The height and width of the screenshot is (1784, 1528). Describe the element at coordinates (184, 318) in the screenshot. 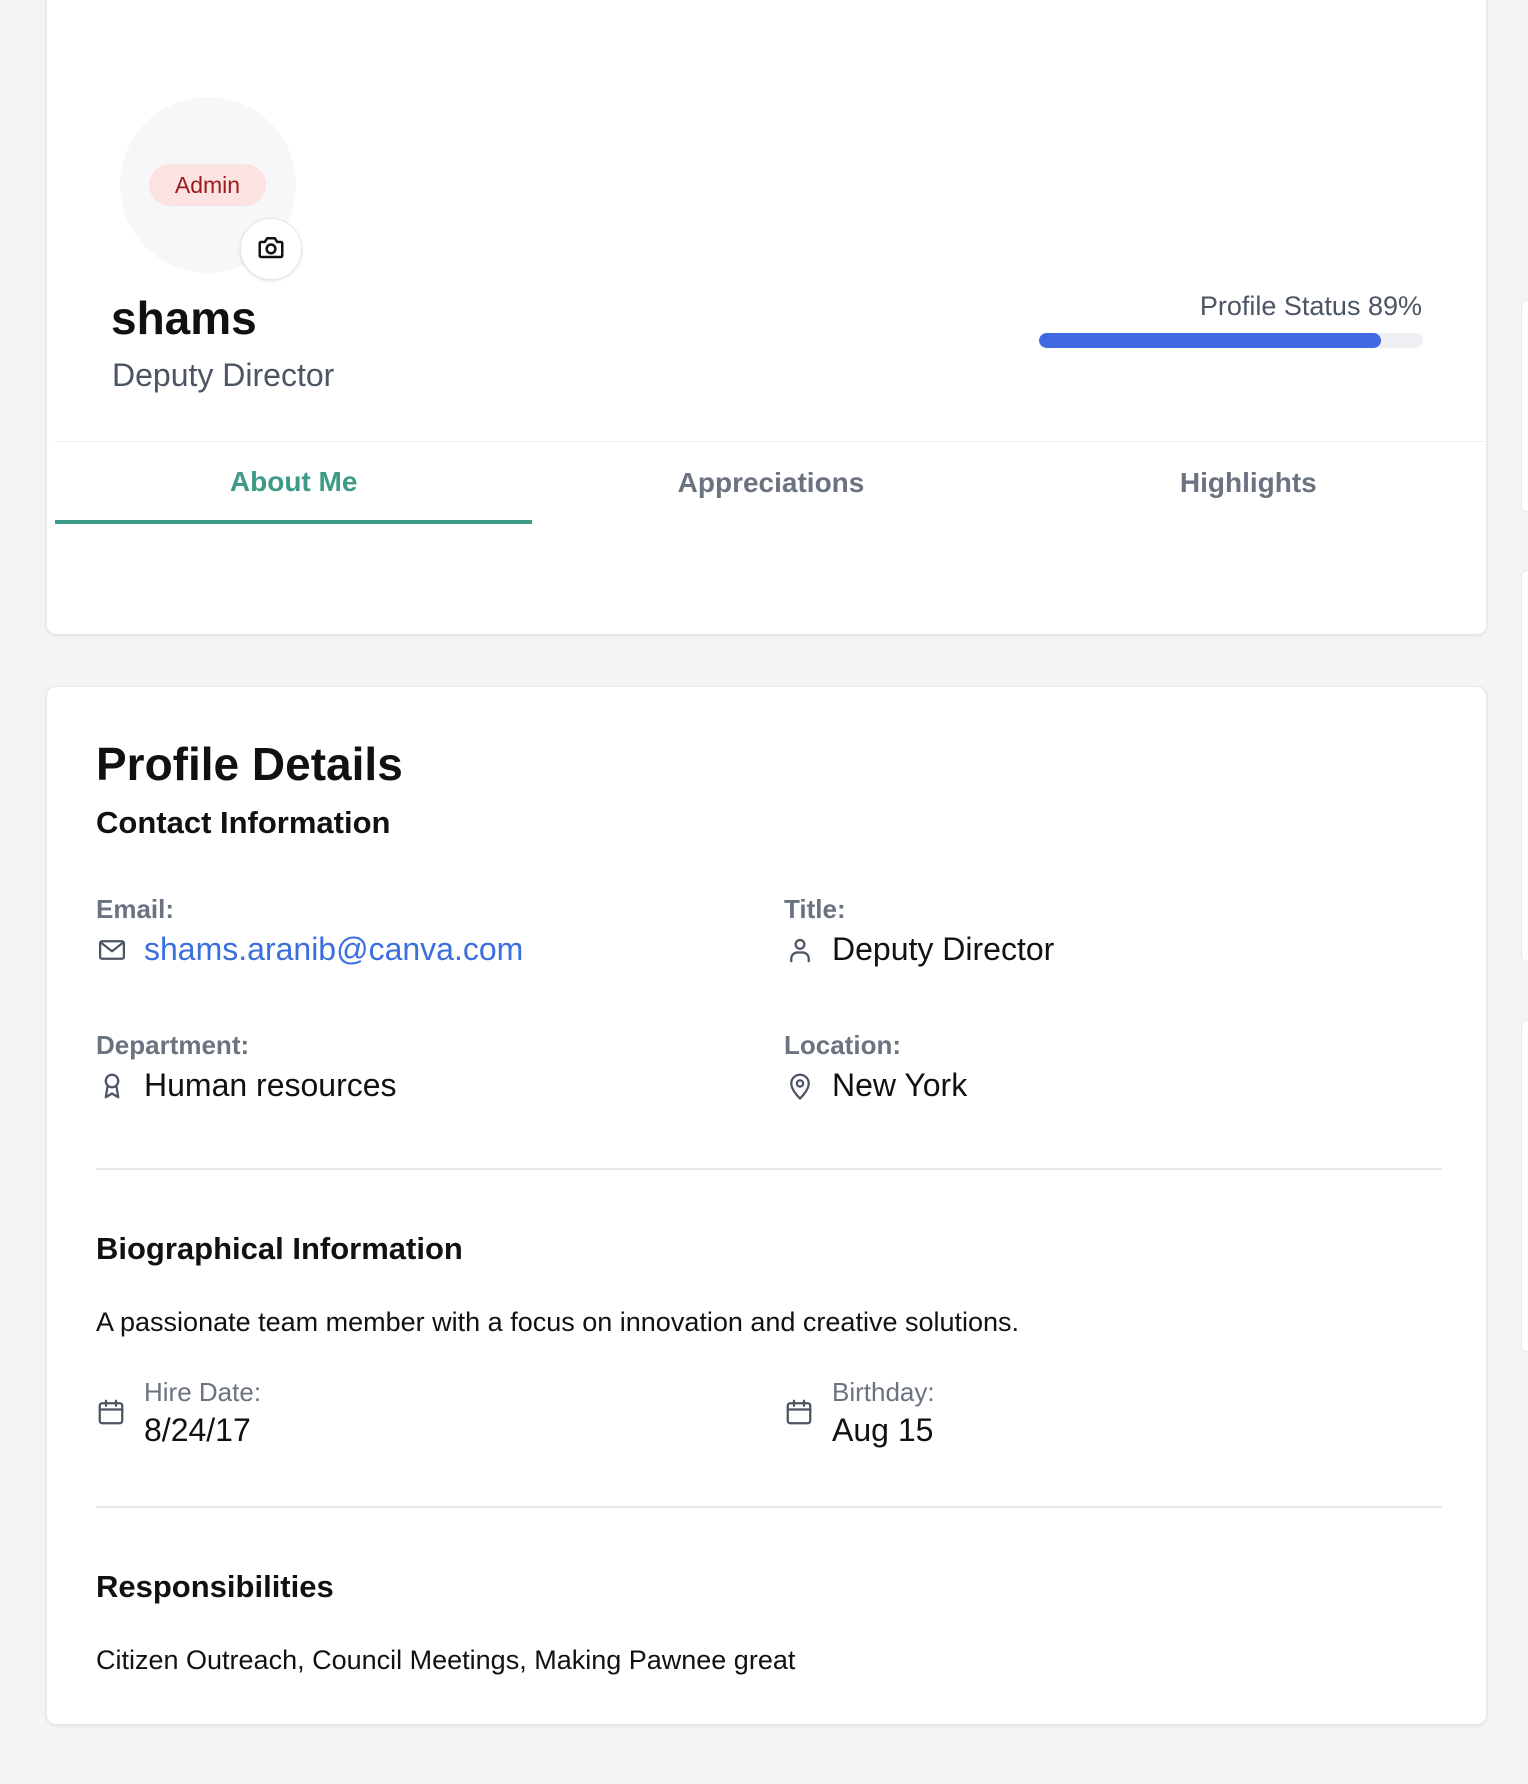

I see `user-name: shams` at that location.